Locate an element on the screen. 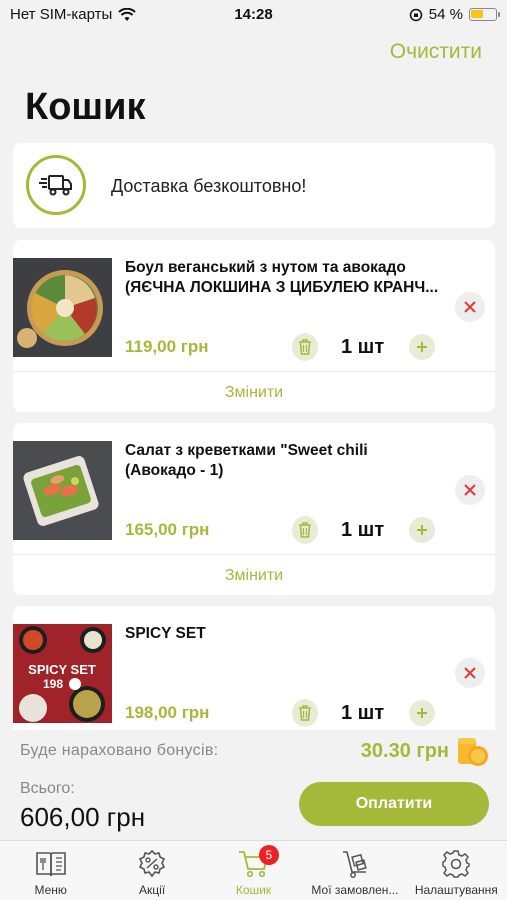  item-name: SPICY SET is located at coordinates (300, 634).